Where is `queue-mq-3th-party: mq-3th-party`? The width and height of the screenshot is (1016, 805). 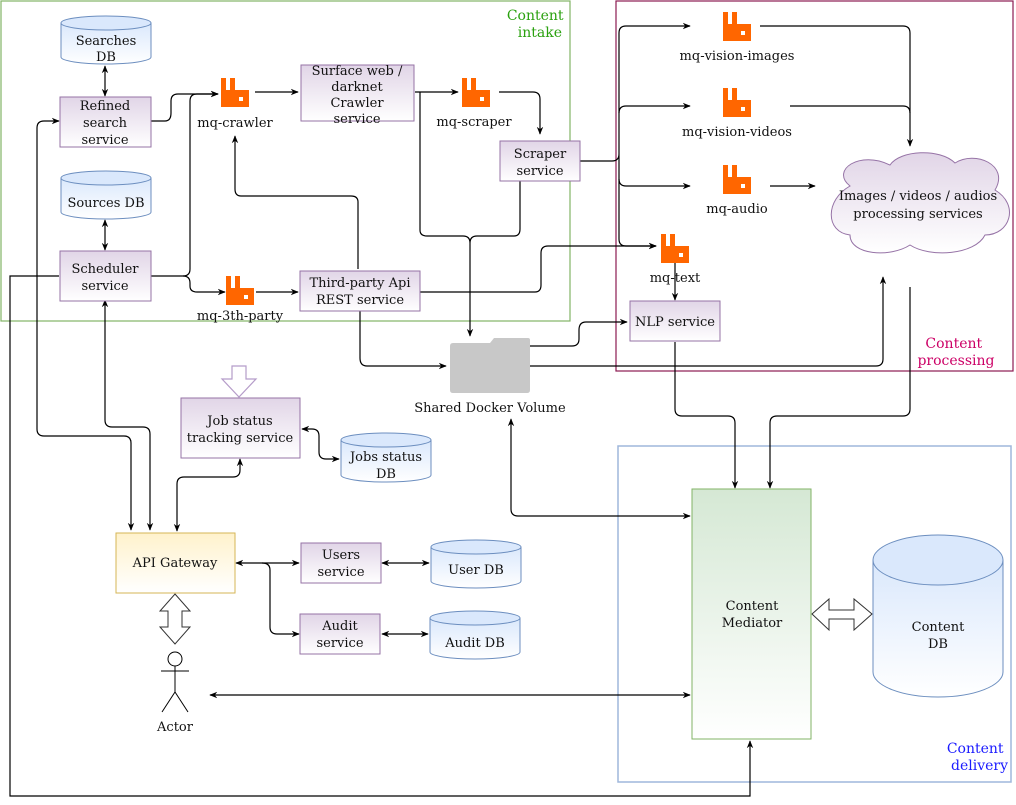 queue-mq-3th-party: mq-3th-party is located at coordinates (240, 300).